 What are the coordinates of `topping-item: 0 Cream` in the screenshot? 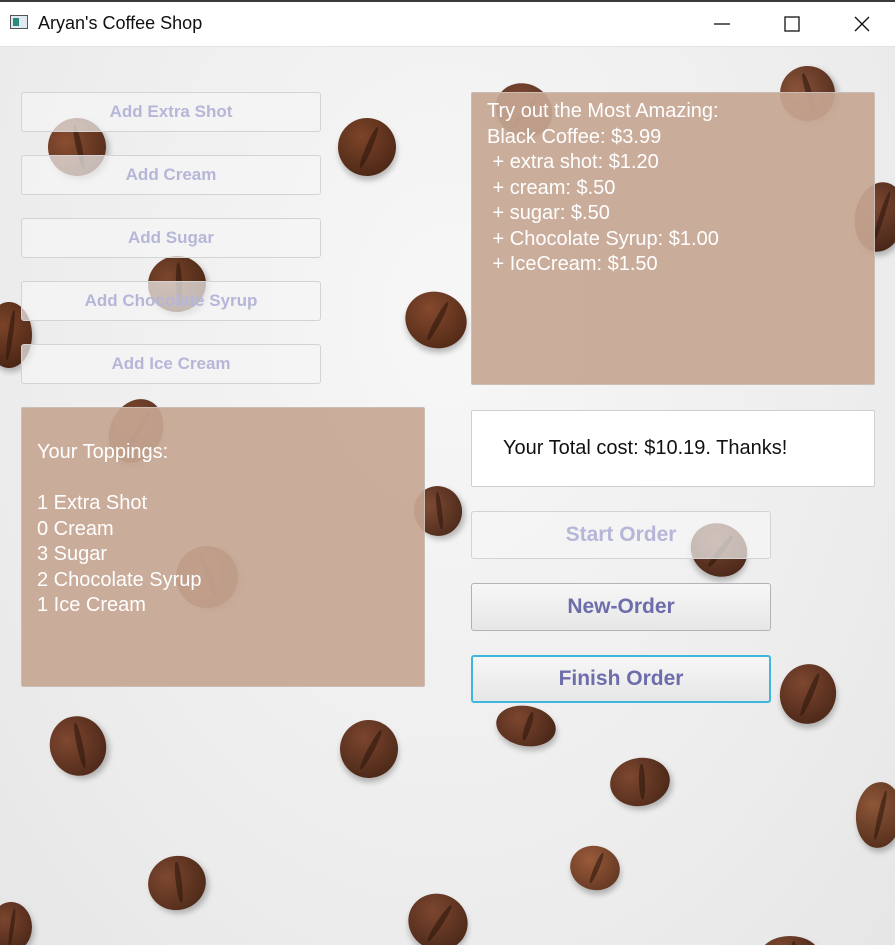 It's located at (75, 528).